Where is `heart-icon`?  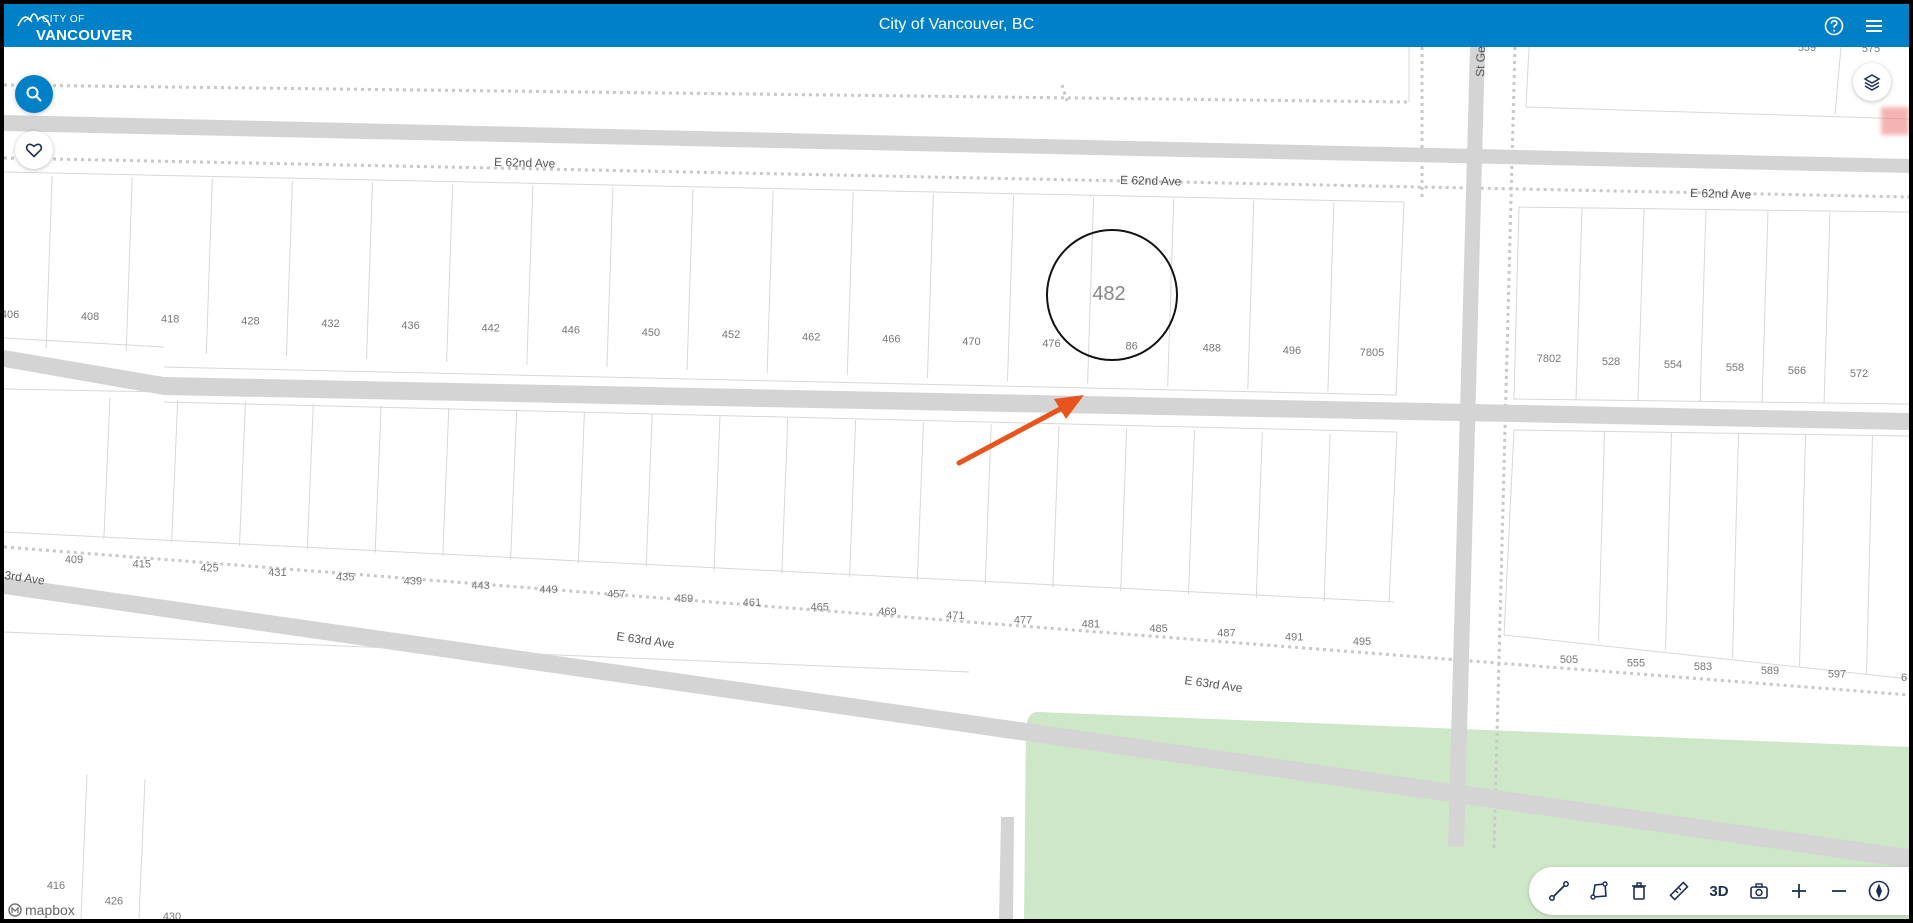 heart-icon is located at coordinates (34, 150).